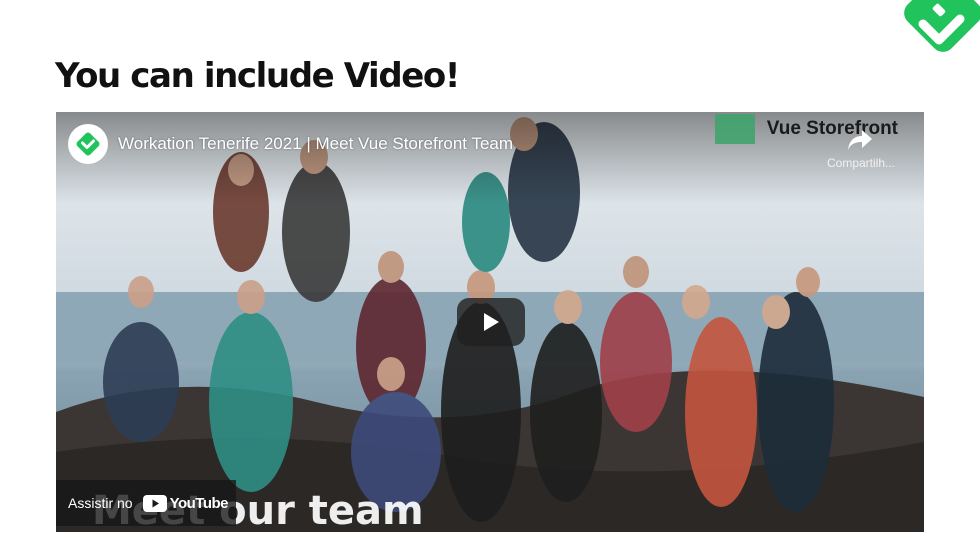  What do you see at coordinates (860, 140) in the screenshot?
I see `share-icon` at bounding box center [860, 140].